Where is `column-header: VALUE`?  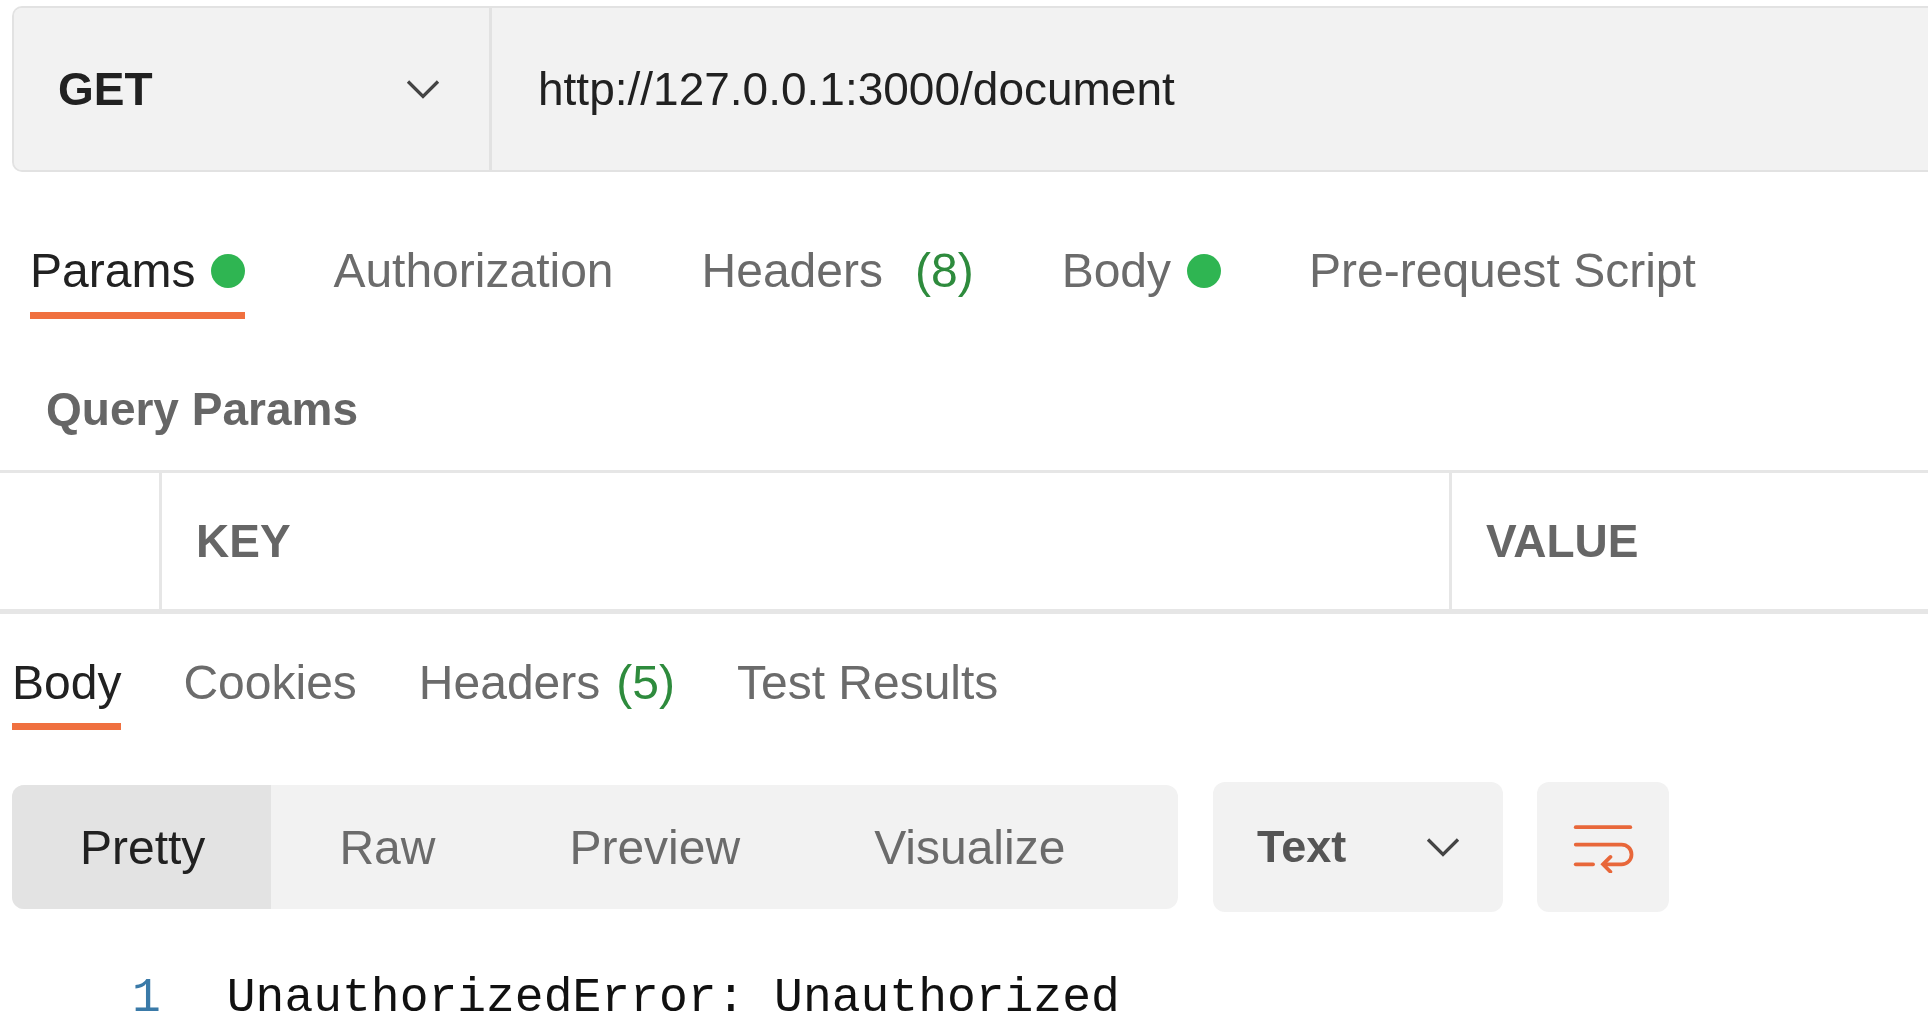 column-header: VALUE is located at coordinates (1562, 541).